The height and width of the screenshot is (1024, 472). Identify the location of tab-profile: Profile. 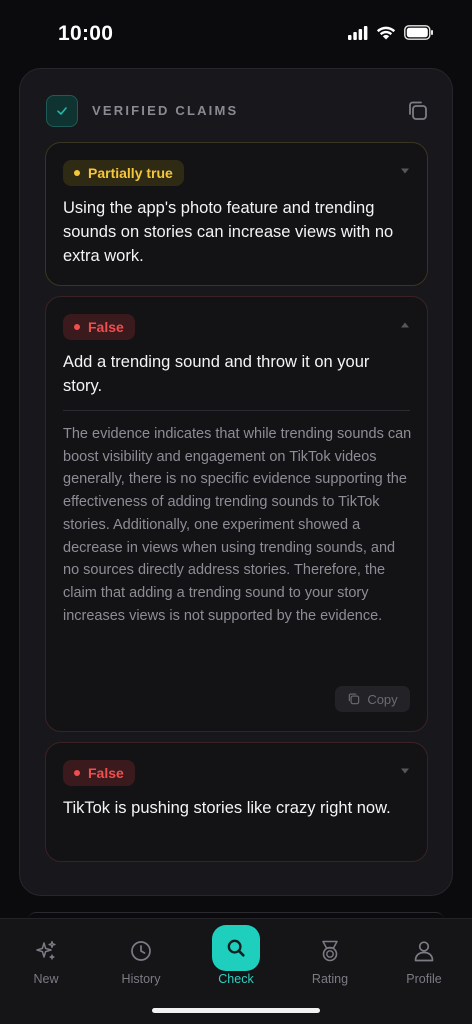
(424, 959).